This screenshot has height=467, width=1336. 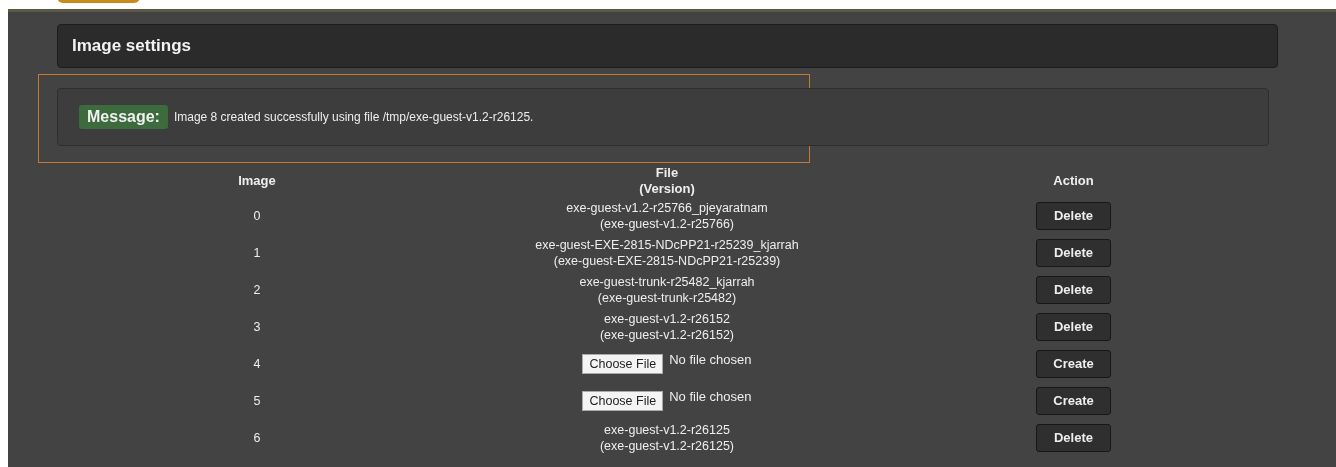 I want to click on message-text: Image 8 created successfully using file /tmp/exe-guest-v1.2-r26125., so click(x=353, y=117).